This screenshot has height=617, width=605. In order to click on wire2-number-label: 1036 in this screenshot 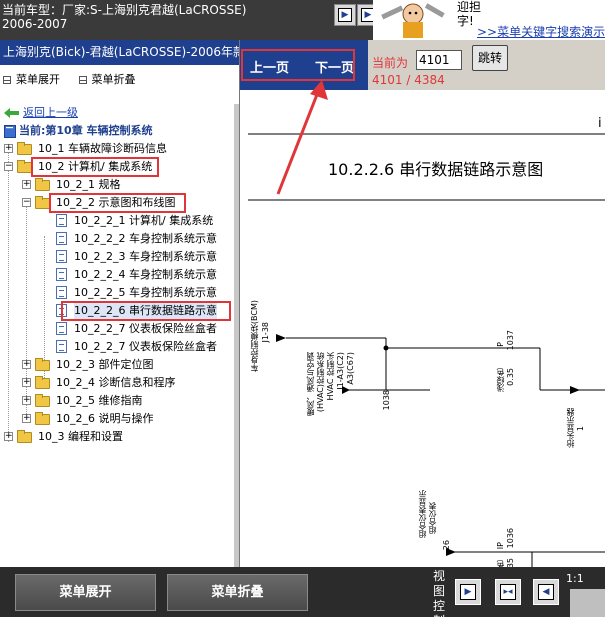, I will do `click(510, 538)`.